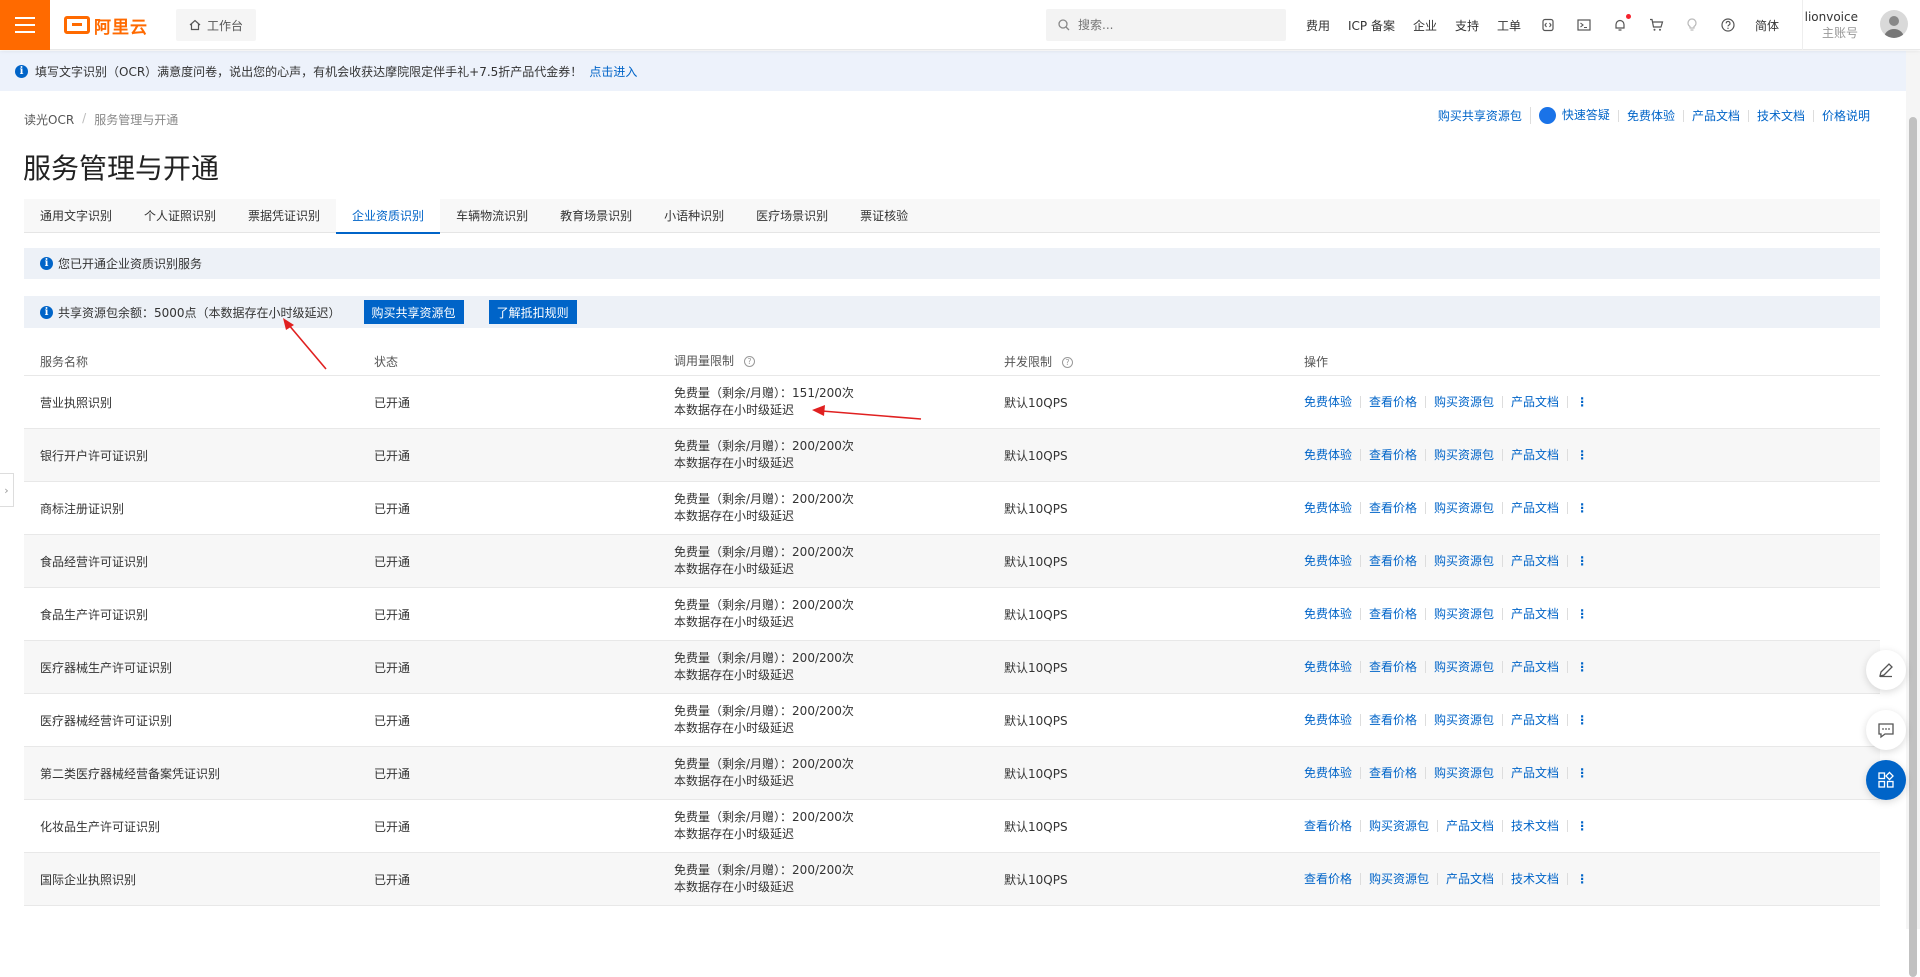  Describe the element at coordinates (1509, 25) in the screenshot. I see `nav-ticket: 工单` at that location.